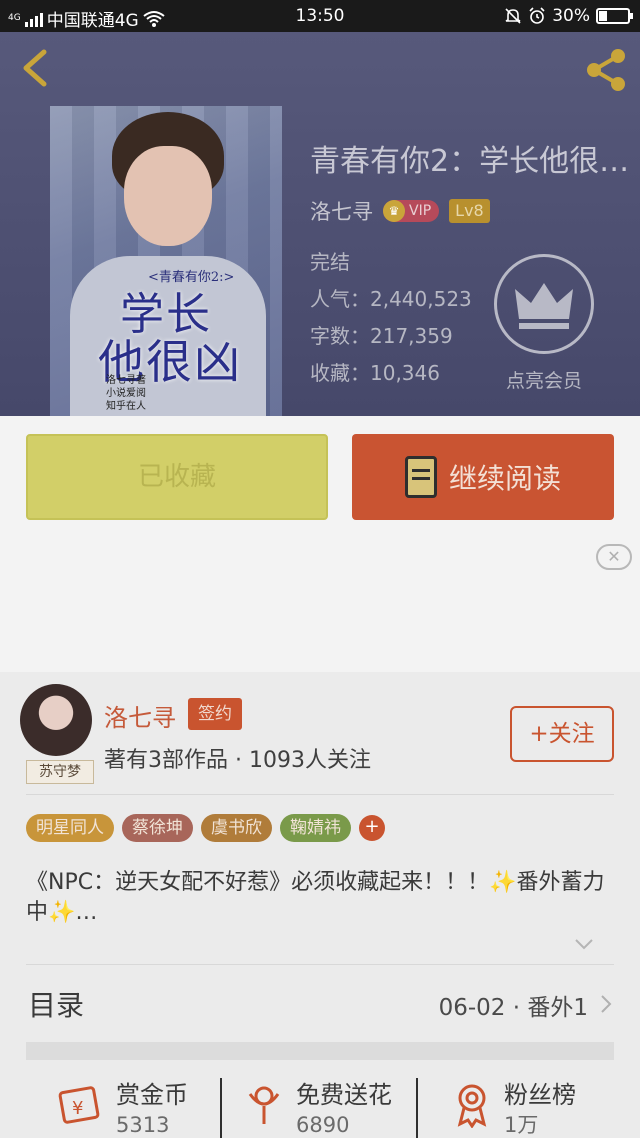 The image size is (640, 1138). I want to click on reward-label: 粉丝榜, so click(540, 1095).